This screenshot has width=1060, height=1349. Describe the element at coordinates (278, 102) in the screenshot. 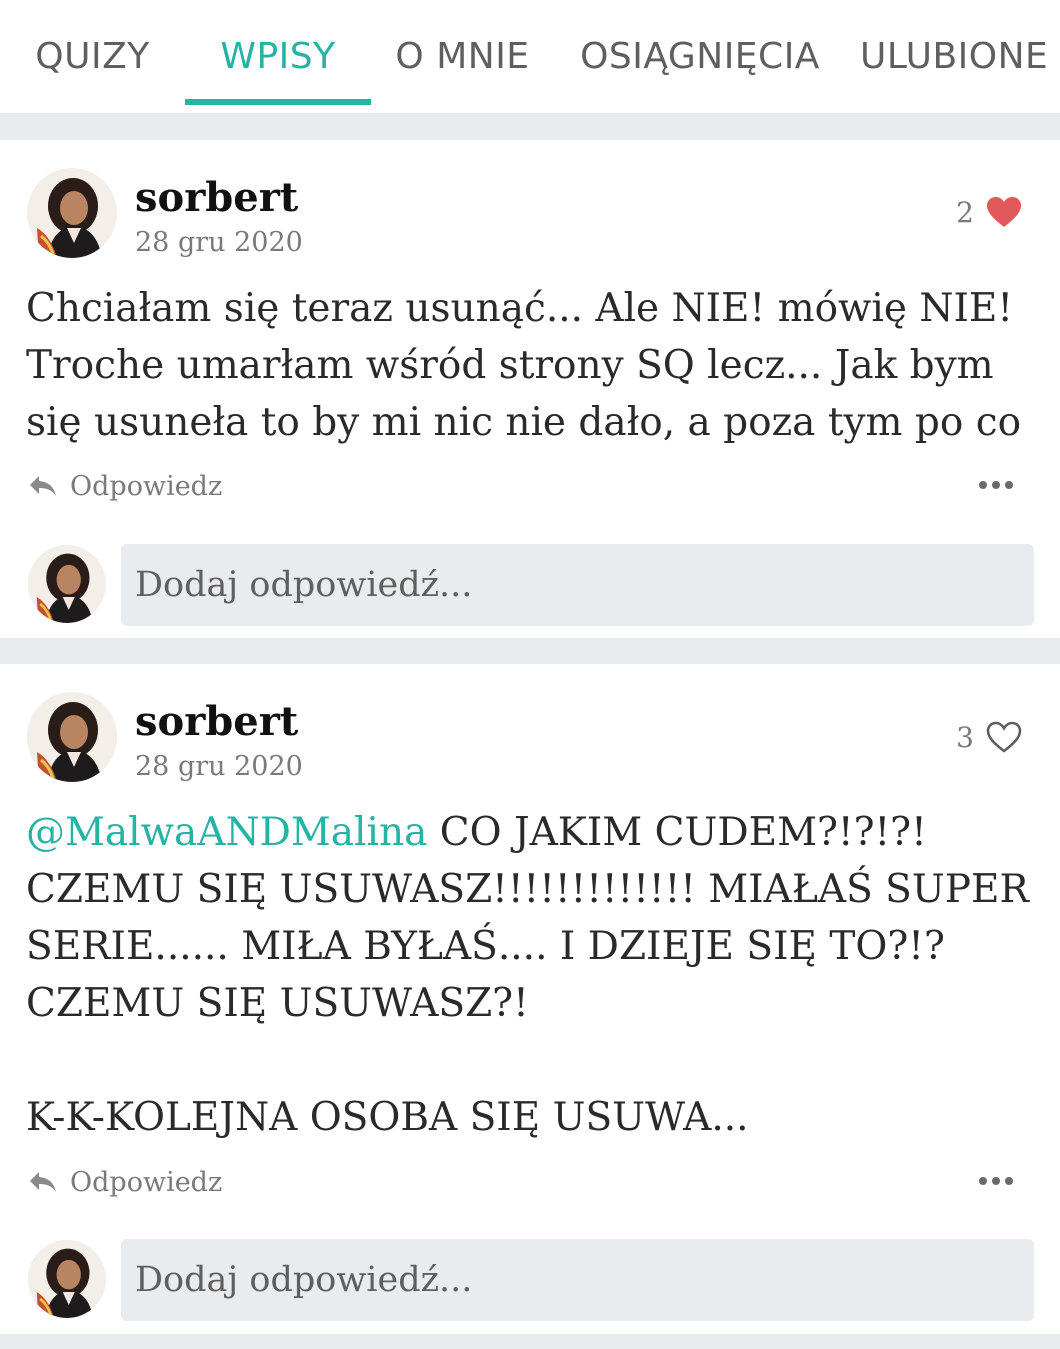

I see `active-tab-indicator` at that location.